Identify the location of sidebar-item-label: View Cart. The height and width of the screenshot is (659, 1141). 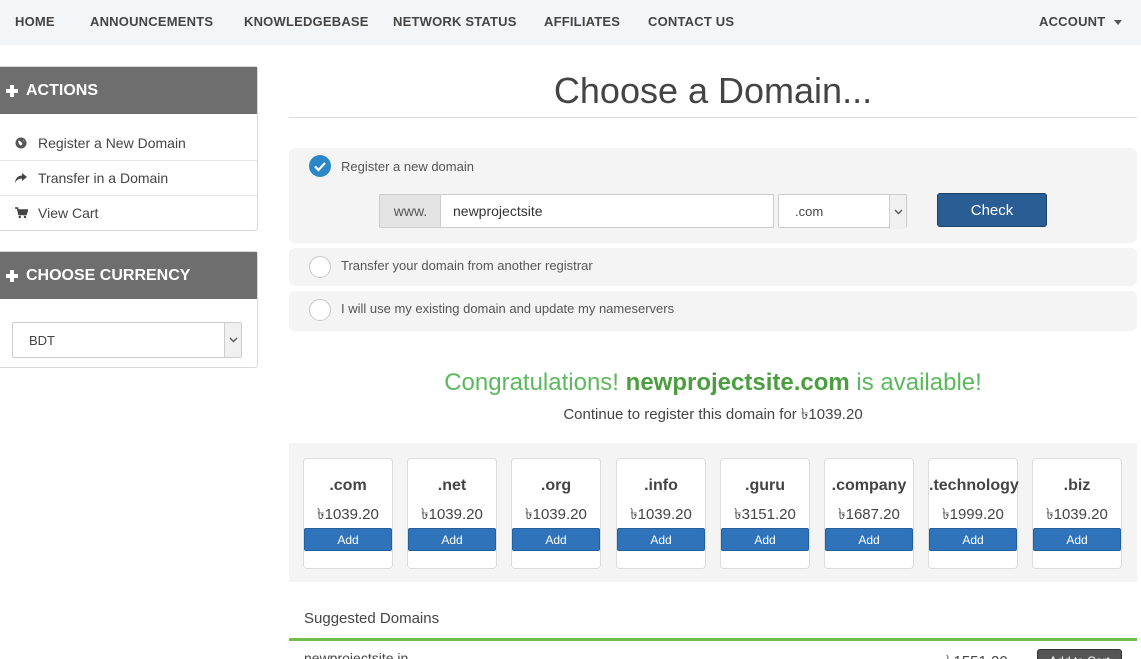
(68, 213).